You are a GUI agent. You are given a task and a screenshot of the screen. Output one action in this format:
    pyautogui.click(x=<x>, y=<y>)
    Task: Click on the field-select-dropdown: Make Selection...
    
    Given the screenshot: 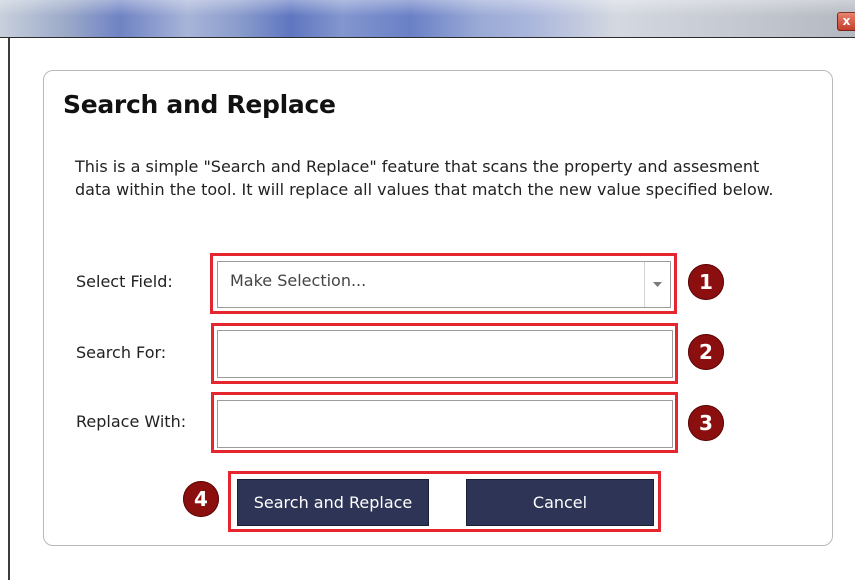 What is the action you would take?
    pyautogui.click(x=444, y=284)
    